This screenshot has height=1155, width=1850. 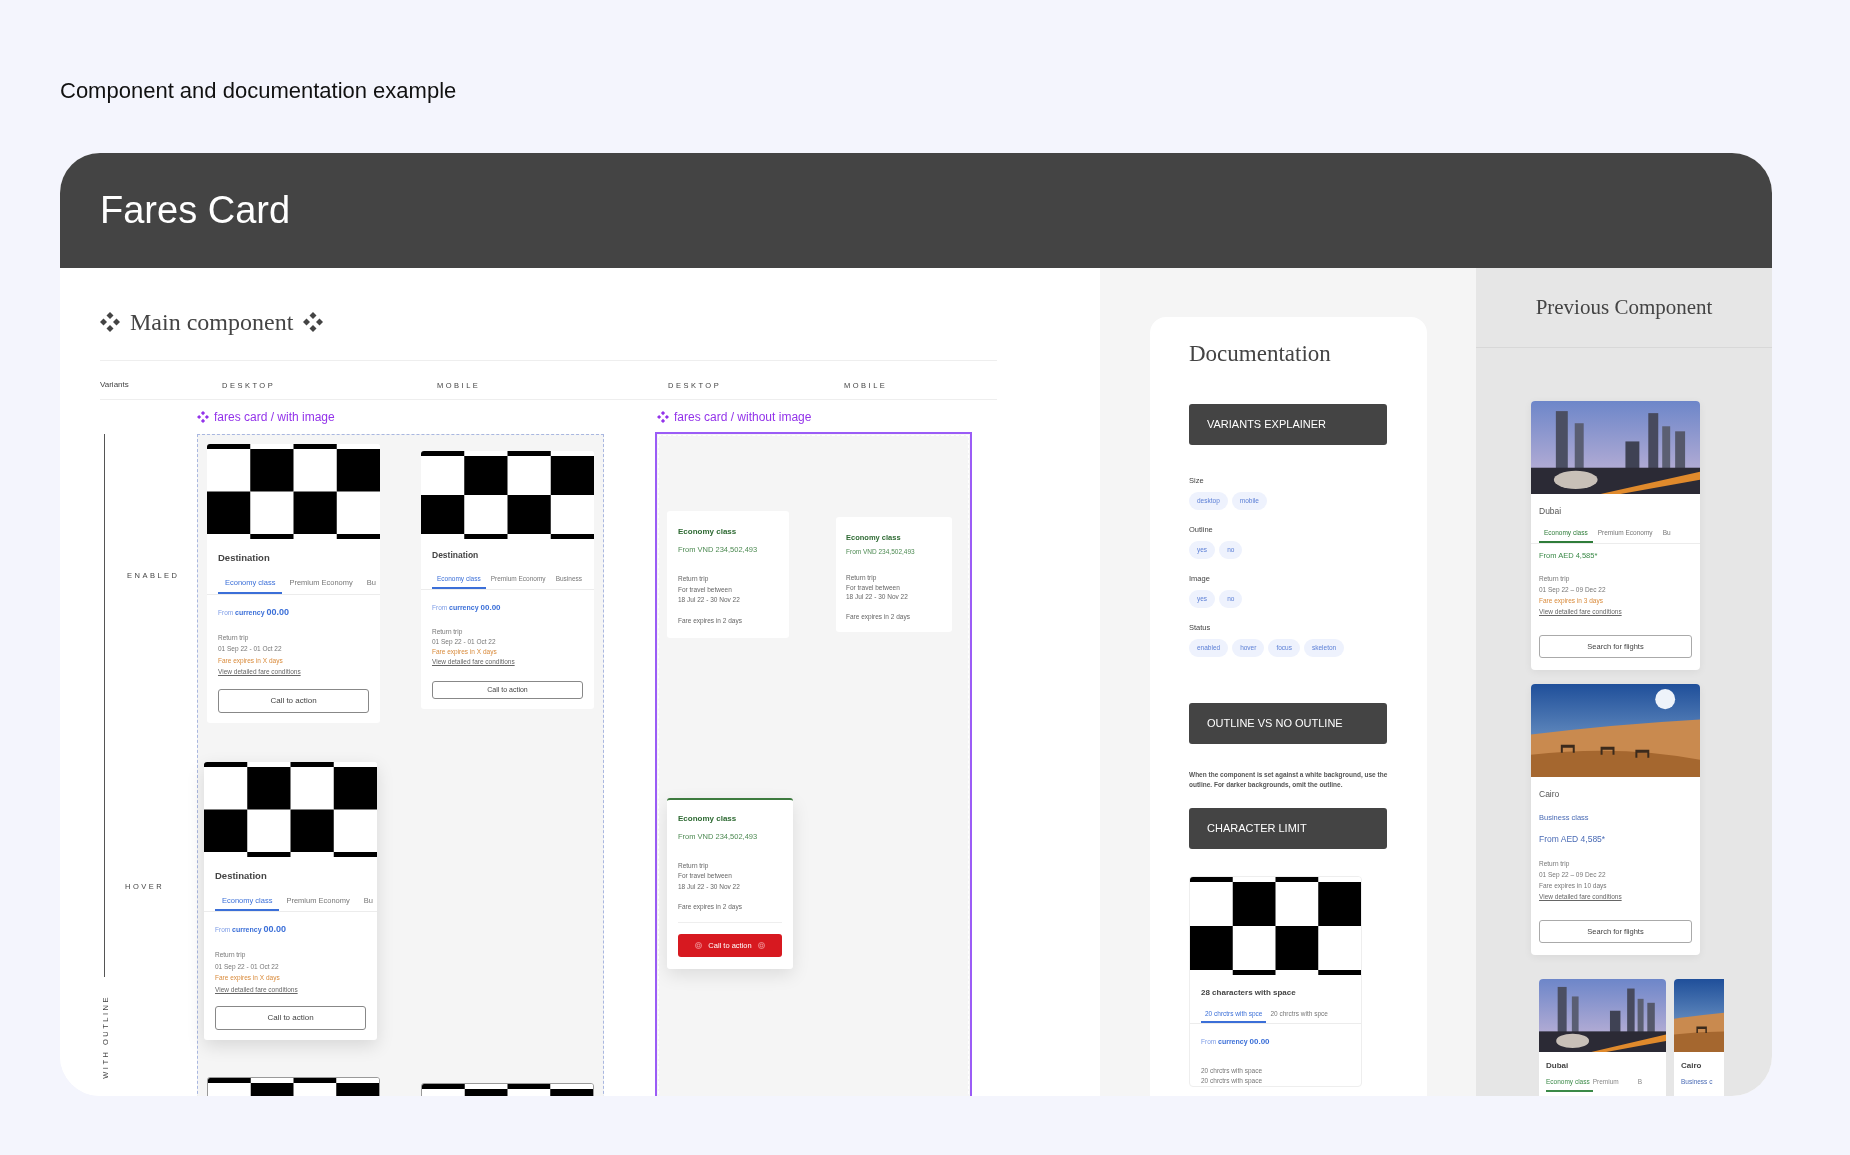 I want to click on section-heading: CHARACTER LIMIT, so click(x=1288, y=828).